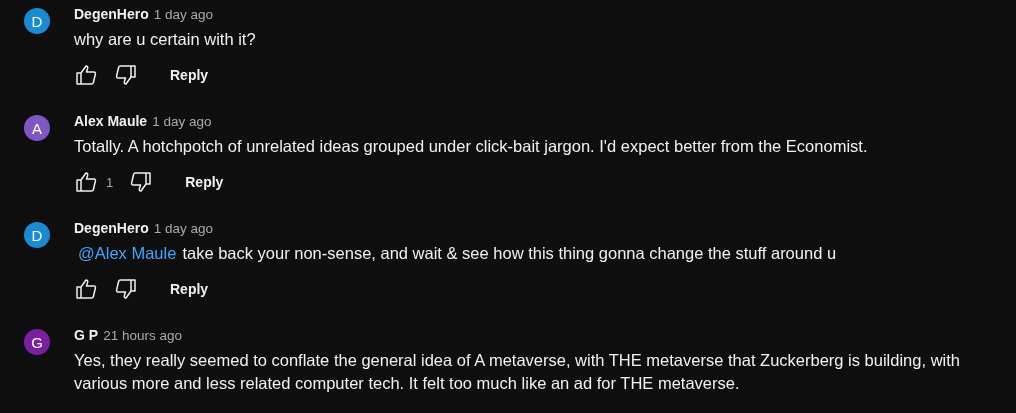 The width and height of the screenshot is (1016, 413). I want to click on avatar: A, so click(37, 128).